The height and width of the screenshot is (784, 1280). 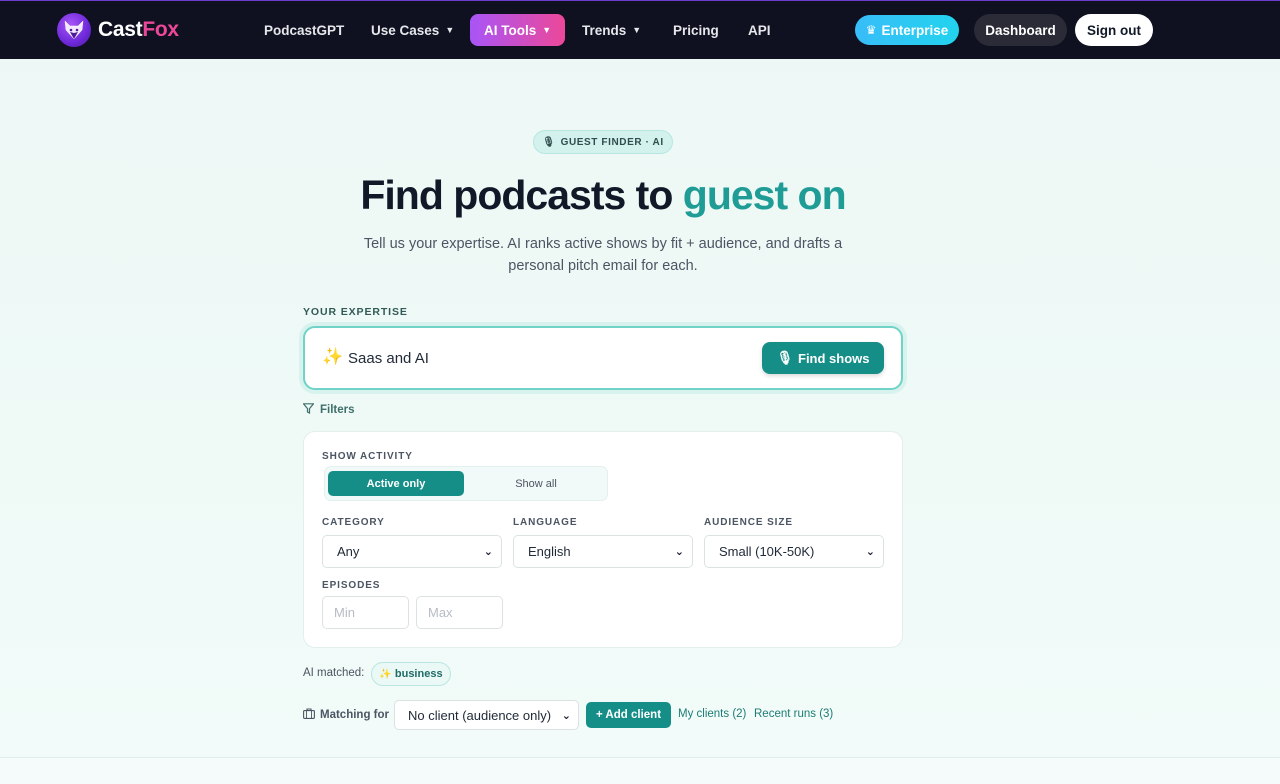 What do you see at coordinates (628, 715) in the screenshot?
I see `add-client-button: + Add client` at bounding box center [628, 715].